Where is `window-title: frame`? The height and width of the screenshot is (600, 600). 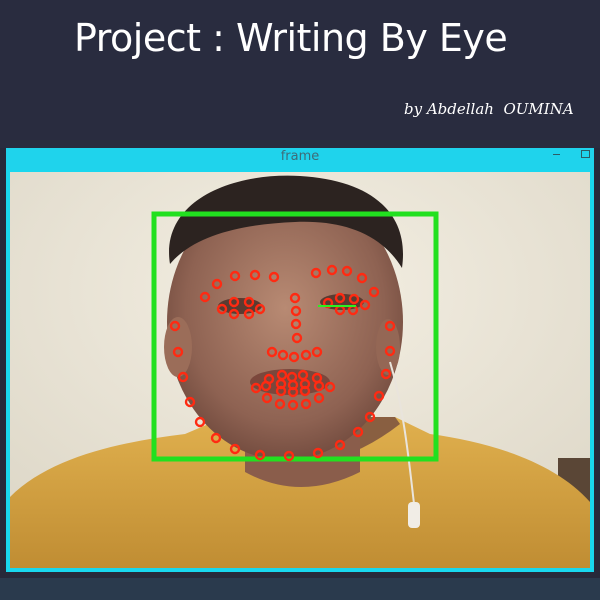
window-title: frame is located at coordinates (300, 156).